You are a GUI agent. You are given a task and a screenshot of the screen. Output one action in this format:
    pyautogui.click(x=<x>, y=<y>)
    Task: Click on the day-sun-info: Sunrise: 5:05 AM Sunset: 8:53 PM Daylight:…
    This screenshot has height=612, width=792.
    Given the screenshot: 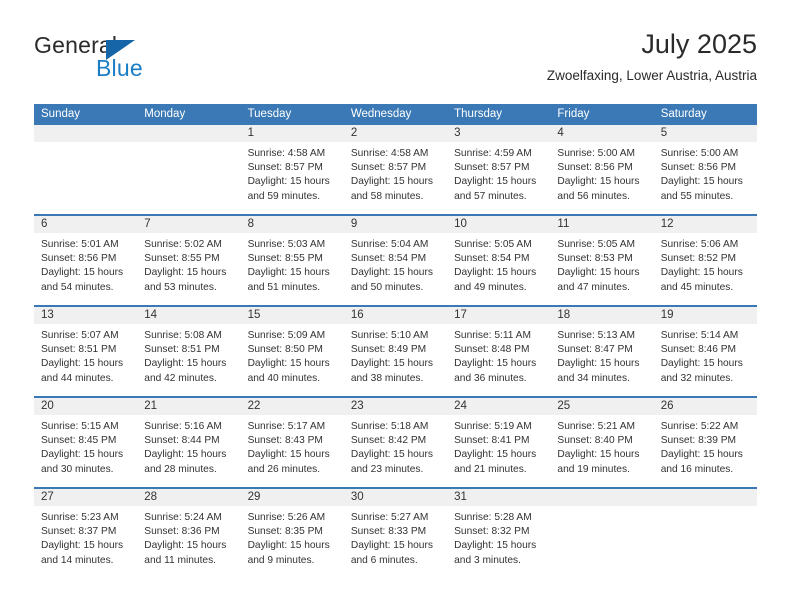 What is the action you would take?
    pyautogui.click(x=601, y=264)
    